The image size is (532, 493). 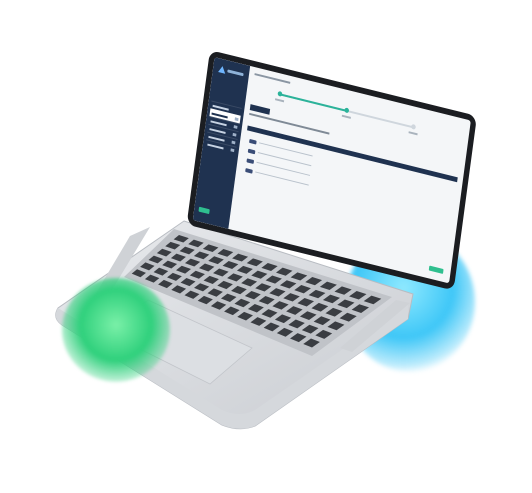 I want to click on green-glow-orb, so click(x=116, y=330).